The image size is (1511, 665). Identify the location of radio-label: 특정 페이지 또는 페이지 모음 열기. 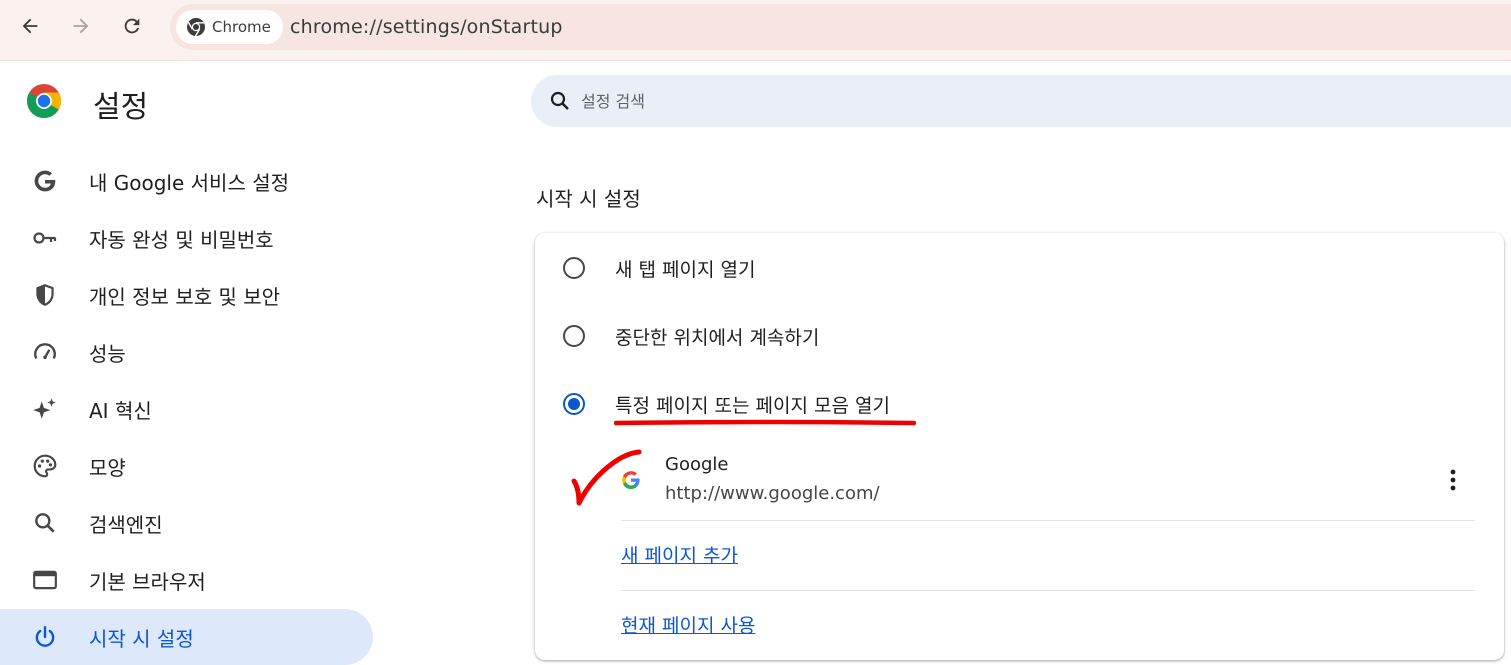
(752, 406).